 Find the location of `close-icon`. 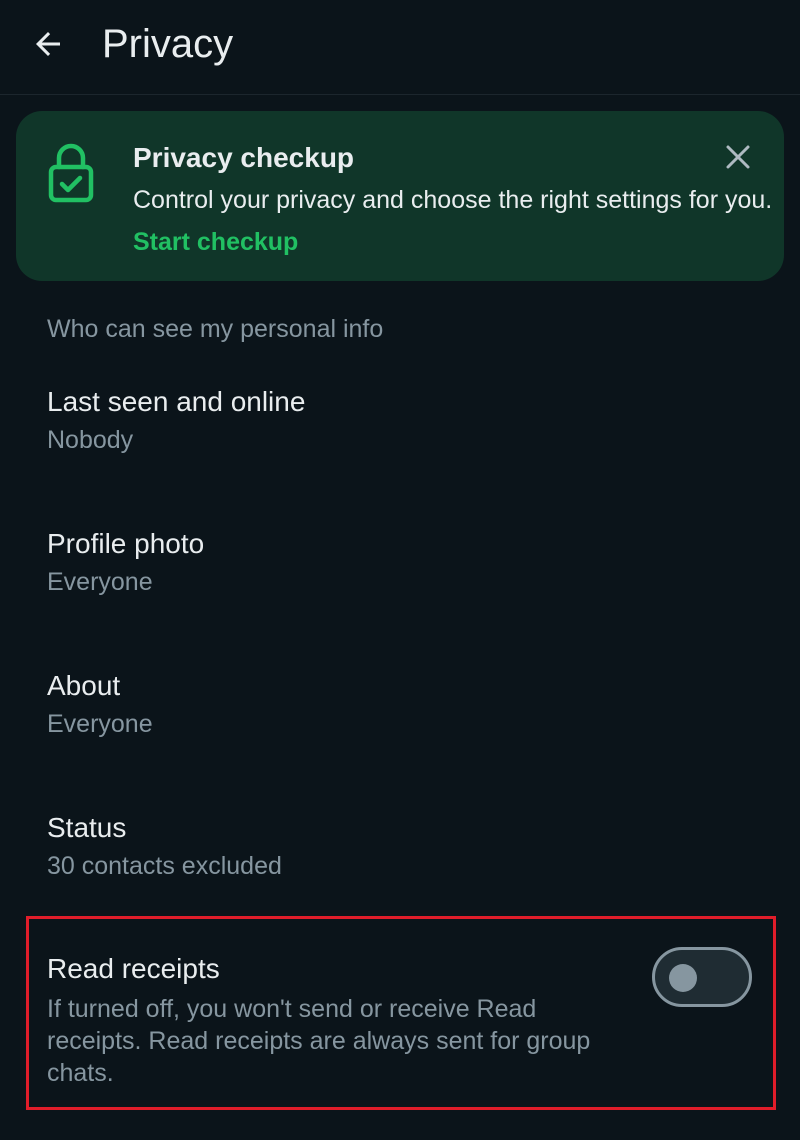

close-icon is located at coordinates (738, 157).